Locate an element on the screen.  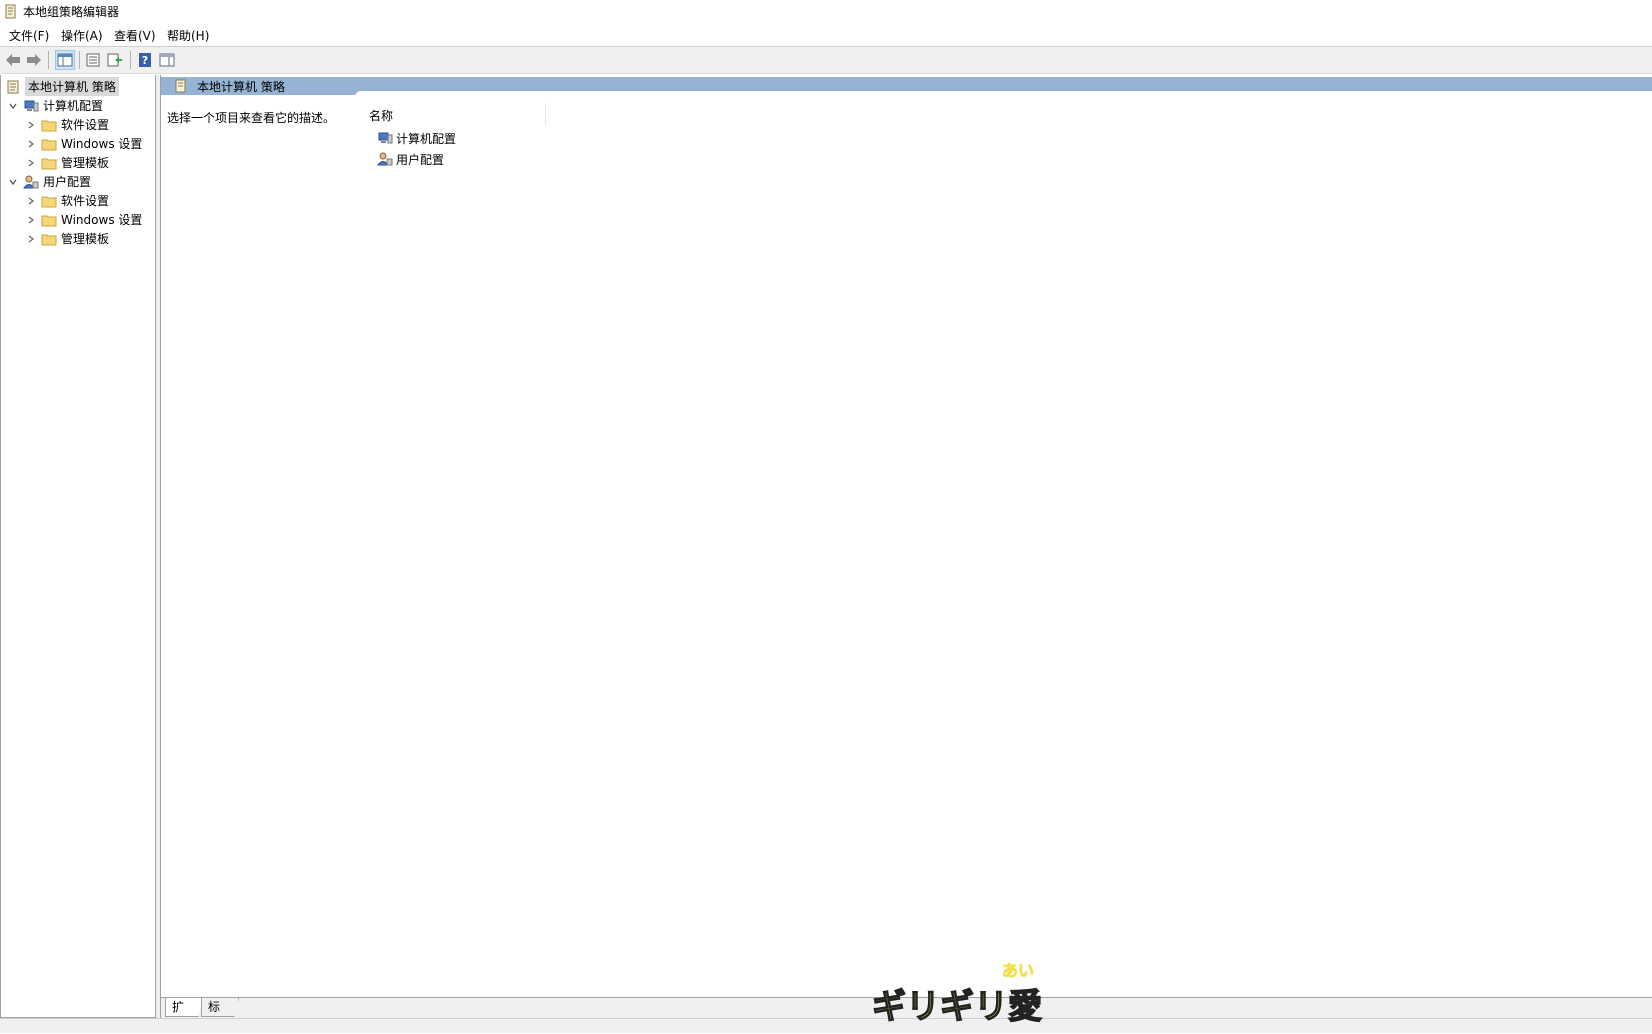
show-hide-tree-button is located at coordinates (65, 60).